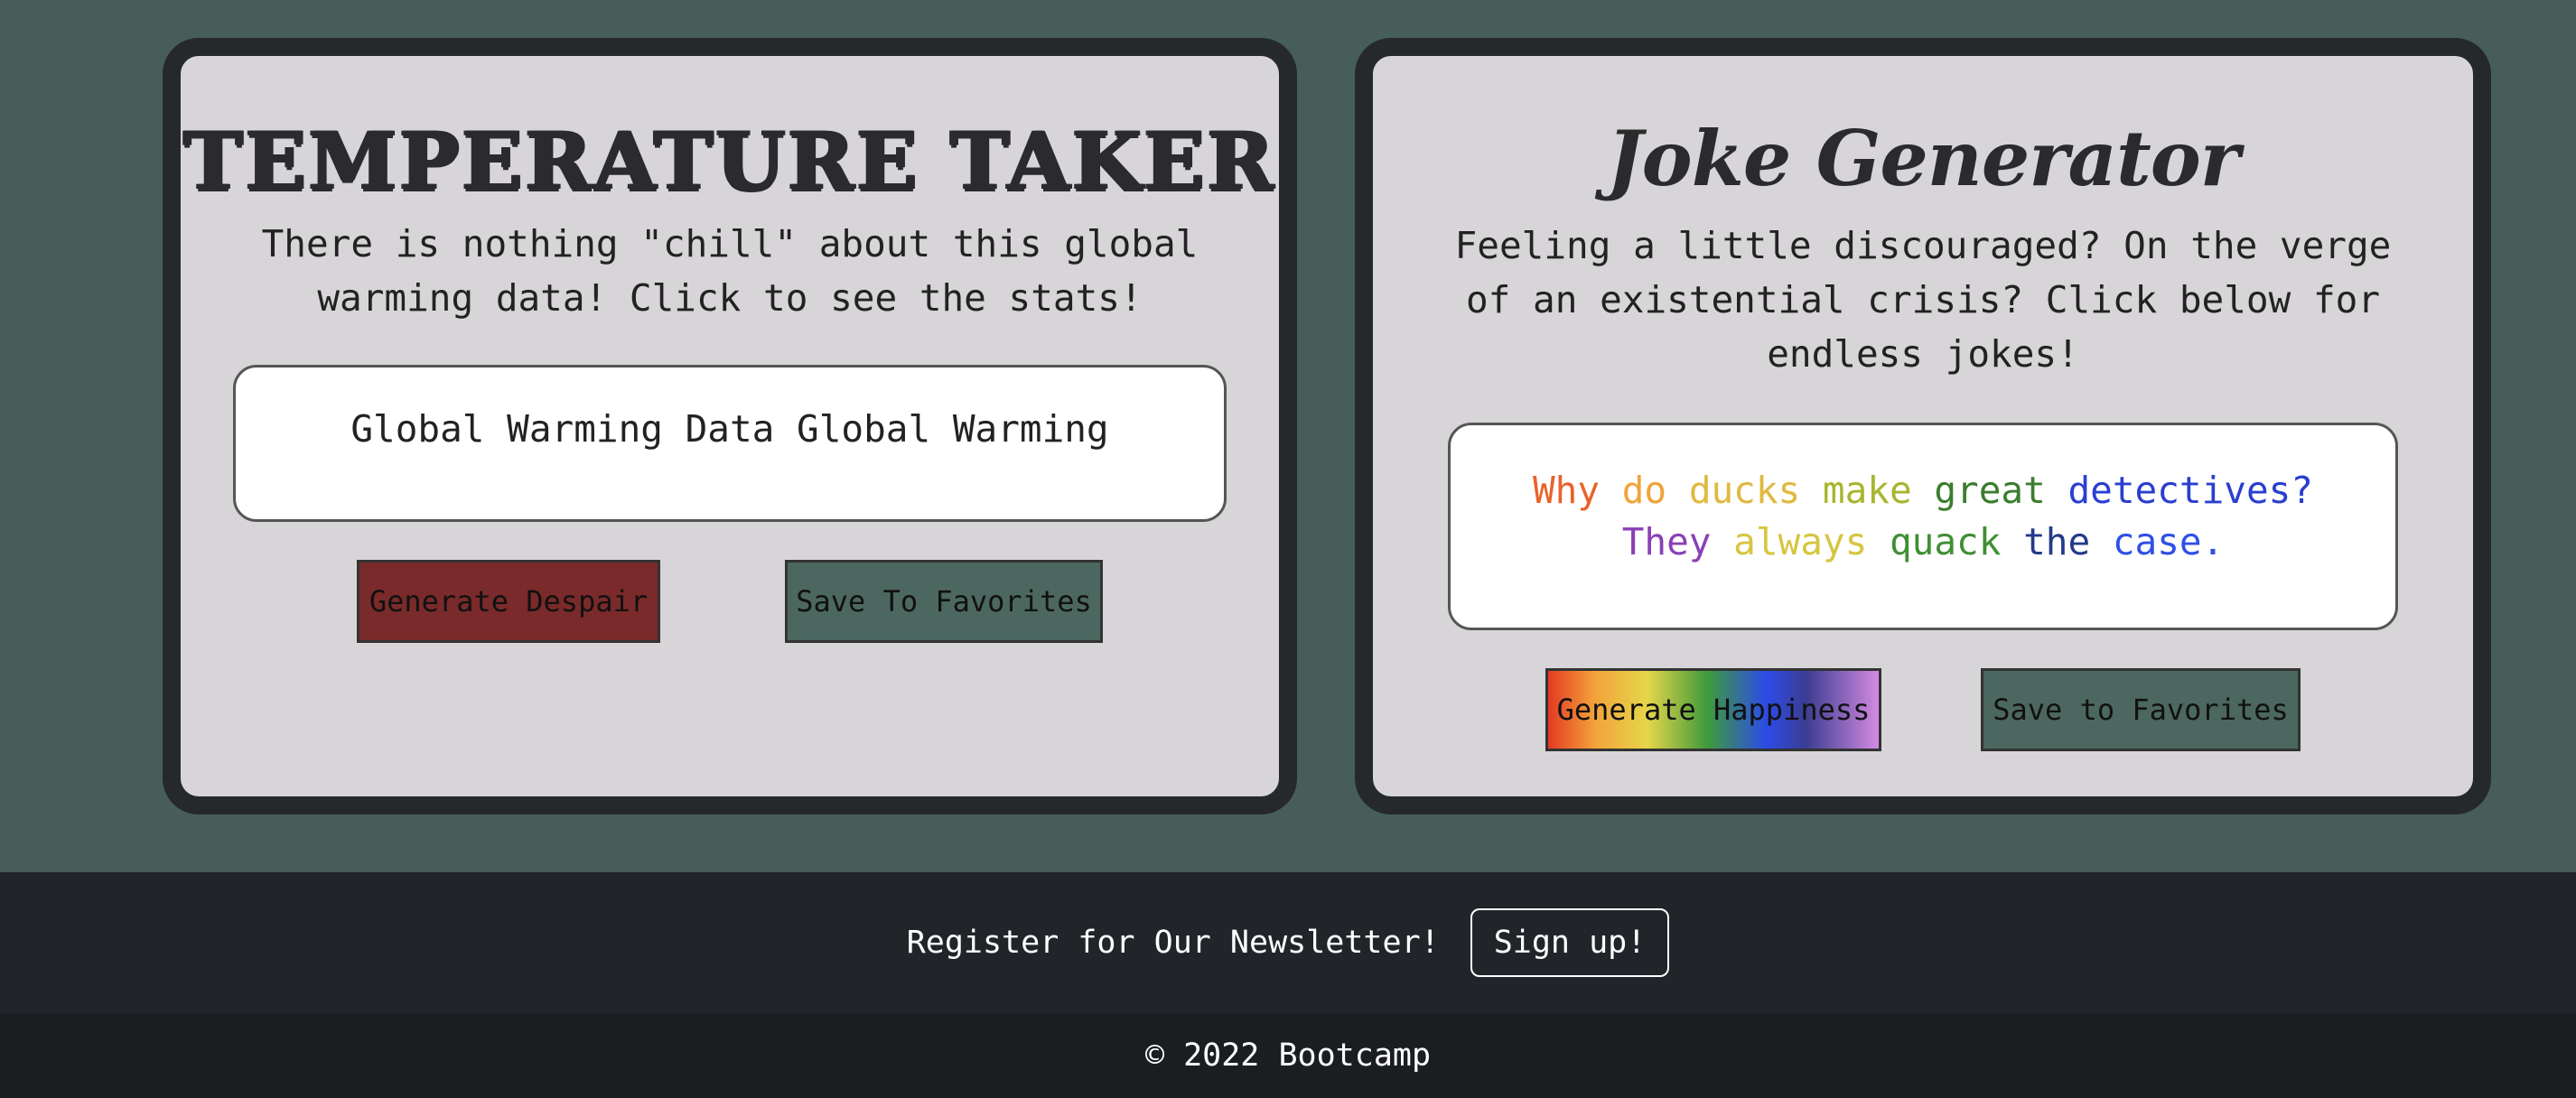  I want to click on generate-despair-button: Generate Despair, so click(508, 601).